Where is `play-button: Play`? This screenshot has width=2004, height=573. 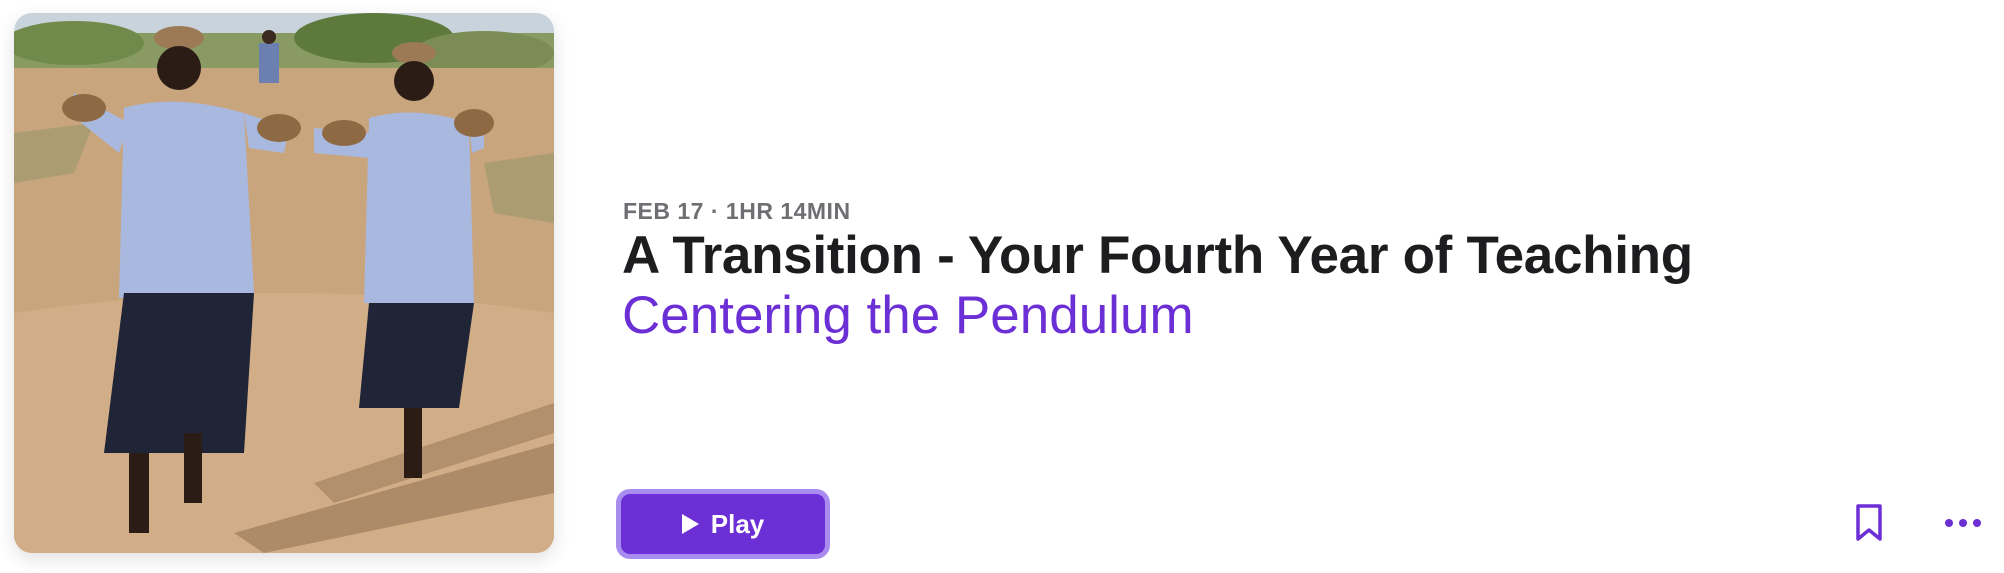 play-button: Play is located at coordinates (723, 524).